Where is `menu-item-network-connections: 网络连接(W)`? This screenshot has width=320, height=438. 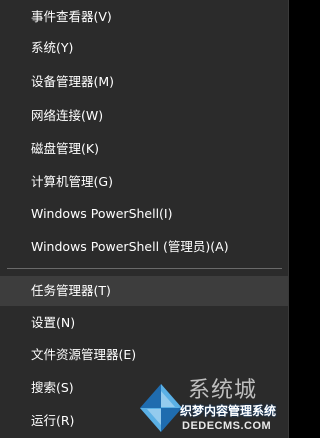
menu-item-network-connections: 网络连接(W) is located at coordinates (144, 116).